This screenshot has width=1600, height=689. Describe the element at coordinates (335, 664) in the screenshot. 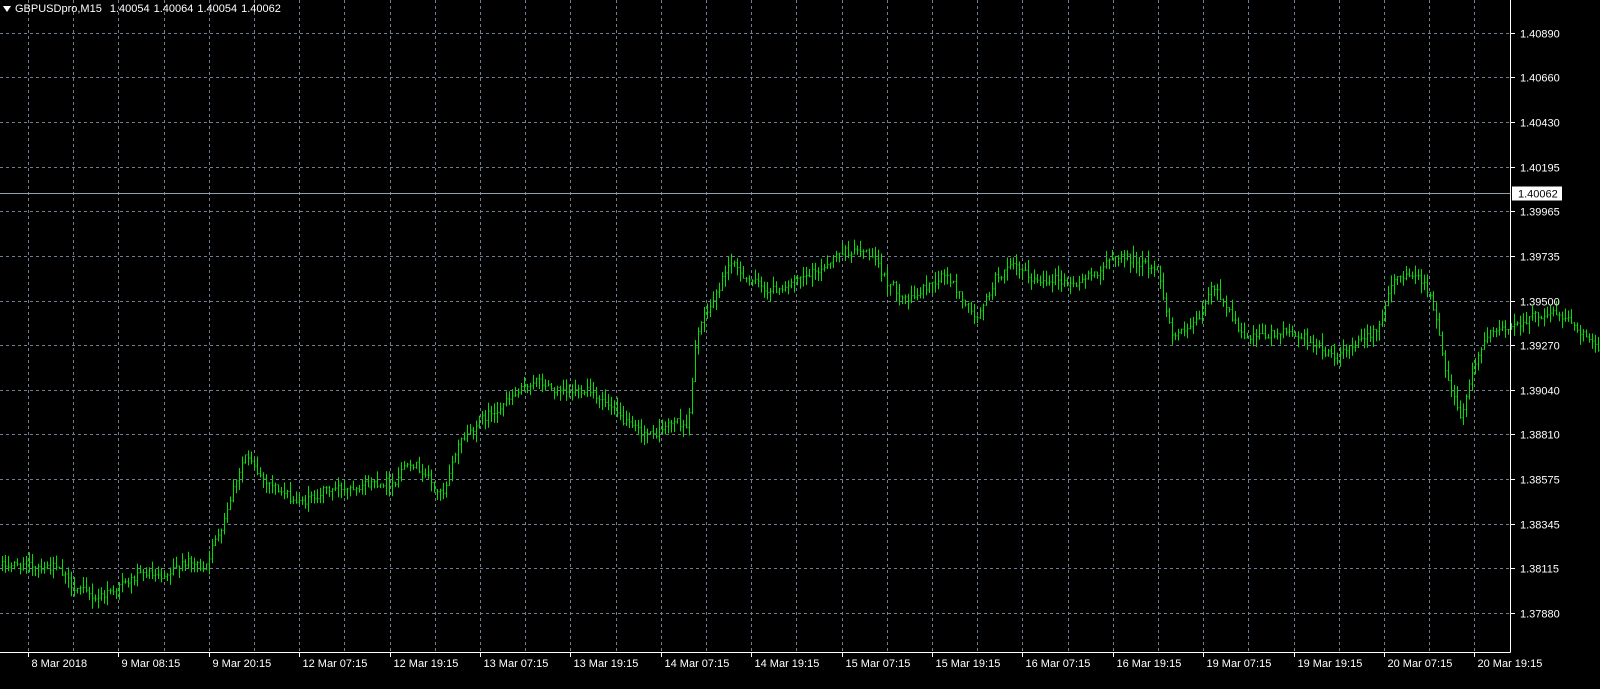

I see `x-tick-label: 12 Mar 07:15` at that location.